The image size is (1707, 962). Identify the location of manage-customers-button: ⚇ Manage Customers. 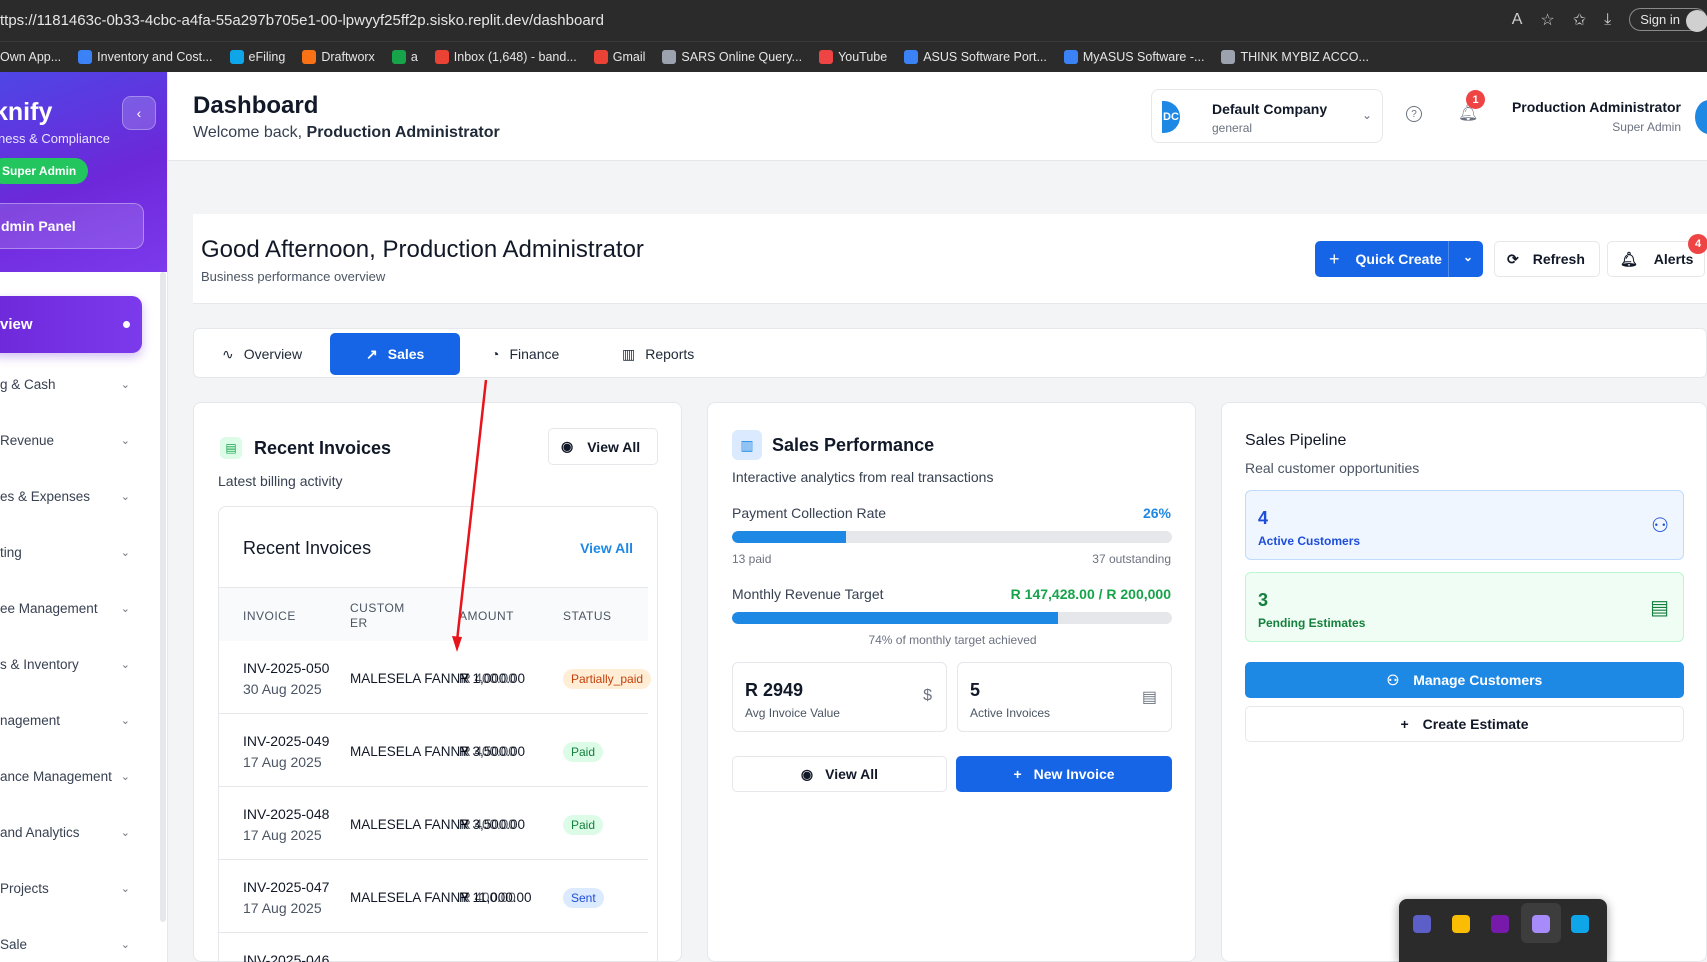
(1464, 680).